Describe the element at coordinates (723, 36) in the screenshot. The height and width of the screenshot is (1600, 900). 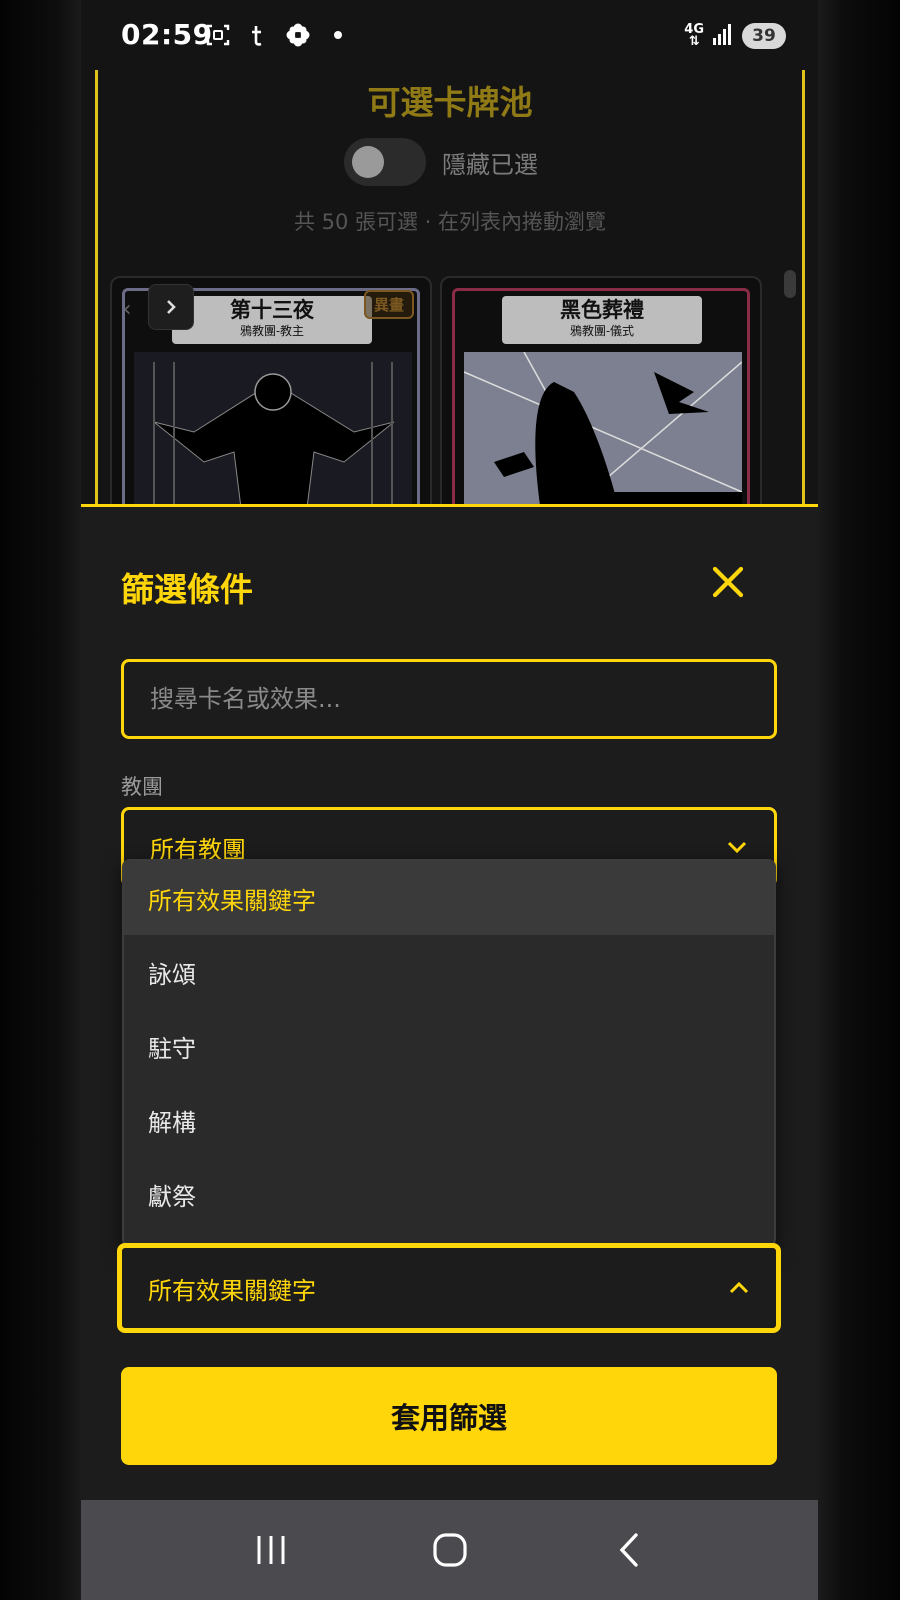
I see `signal-icon` at that location.